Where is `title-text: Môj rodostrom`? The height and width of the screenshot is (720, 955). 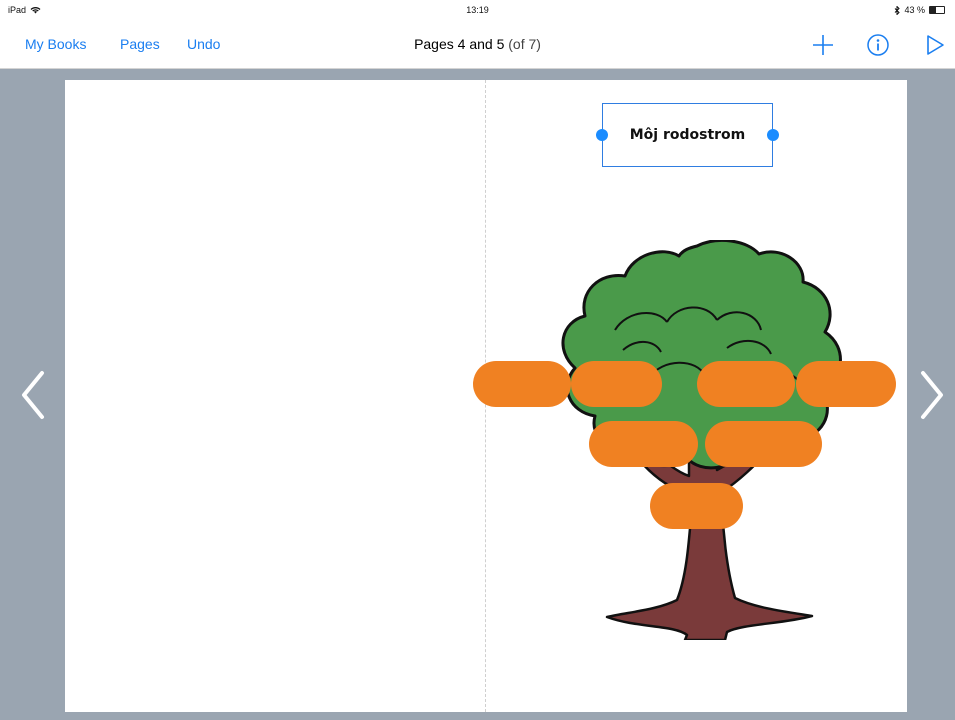
title-text: Môj rodostrom is located at coordinates (687, 135).